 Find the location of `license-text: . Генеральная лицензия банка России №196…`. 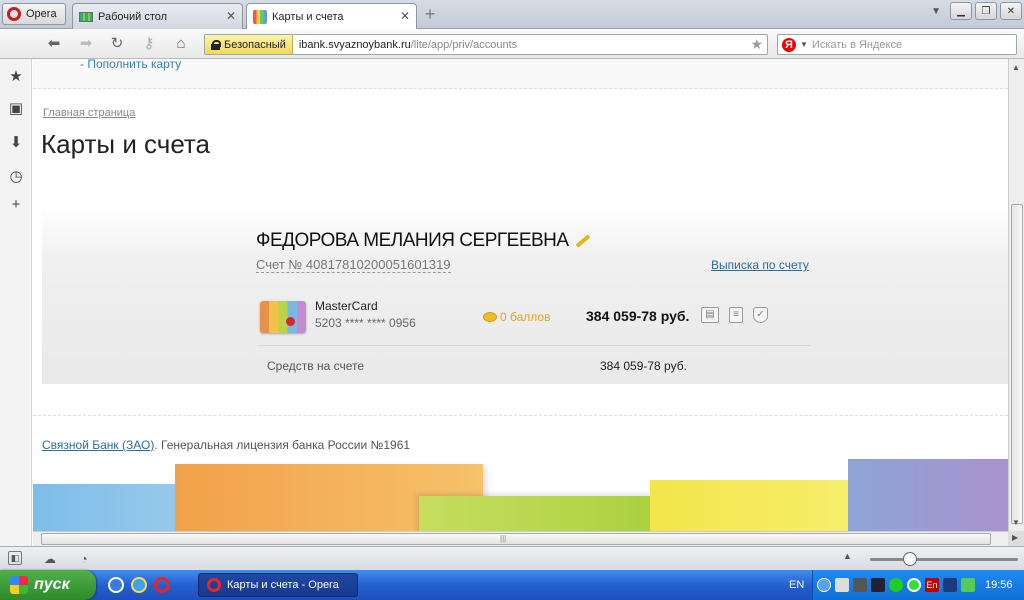

license-text: . Генеральная лицензия банка России №196… is located at coordinates (282, 445).